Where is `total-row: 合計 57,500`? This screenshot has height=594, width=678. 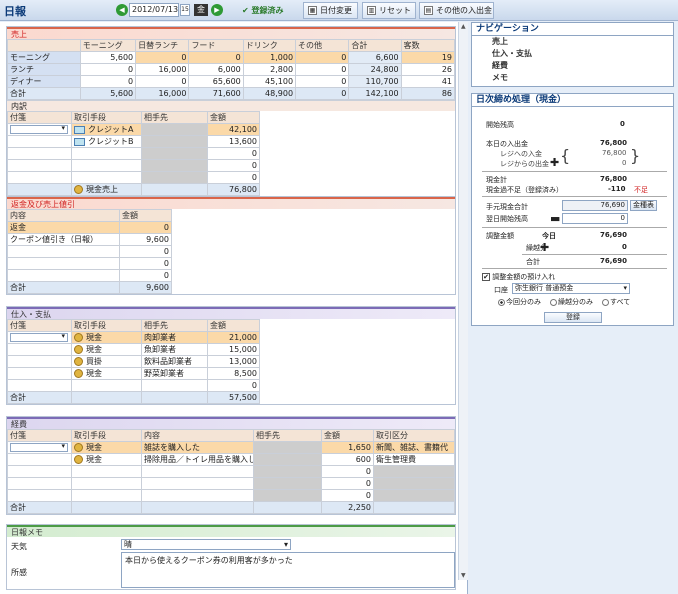 total-row: 合計 57,500 is located at coordinates (231, 397).